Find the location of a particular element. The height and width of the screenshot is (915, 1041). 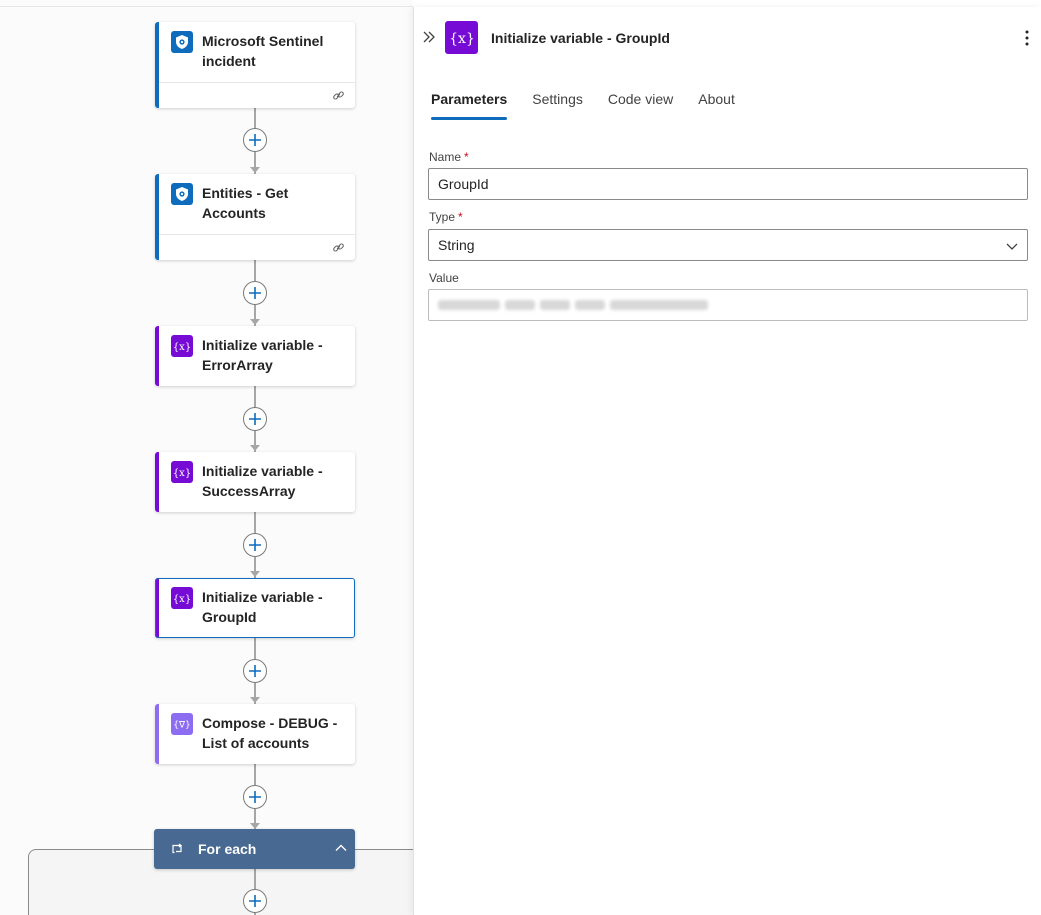

name-label: Name * is located at coordinates (449, 157).